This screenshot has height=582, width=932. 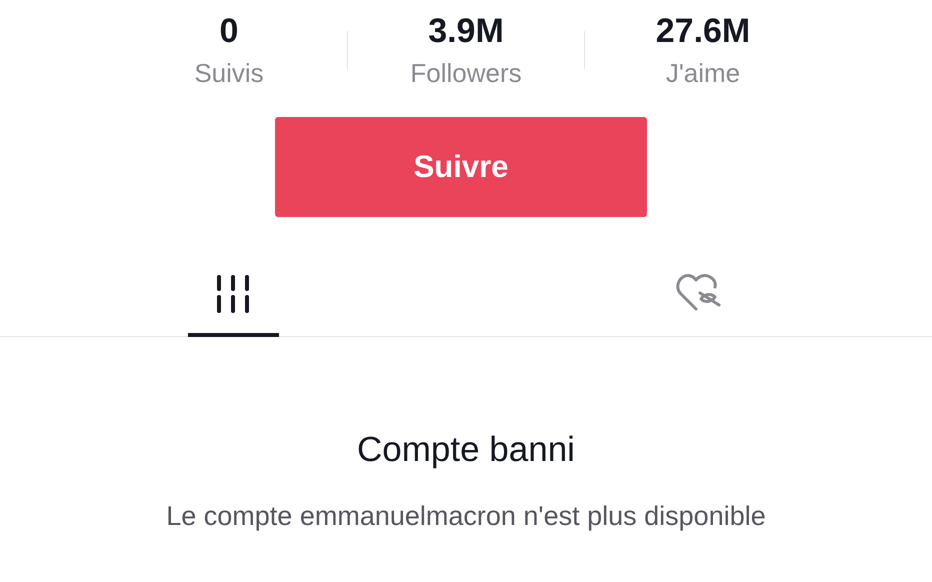 What do you see at coordinates (466, 516) in the screenshot?
I see `empty-state-message: Le compte emmanuelmacron n'est plus disponible` at bounding box center [466, 516].